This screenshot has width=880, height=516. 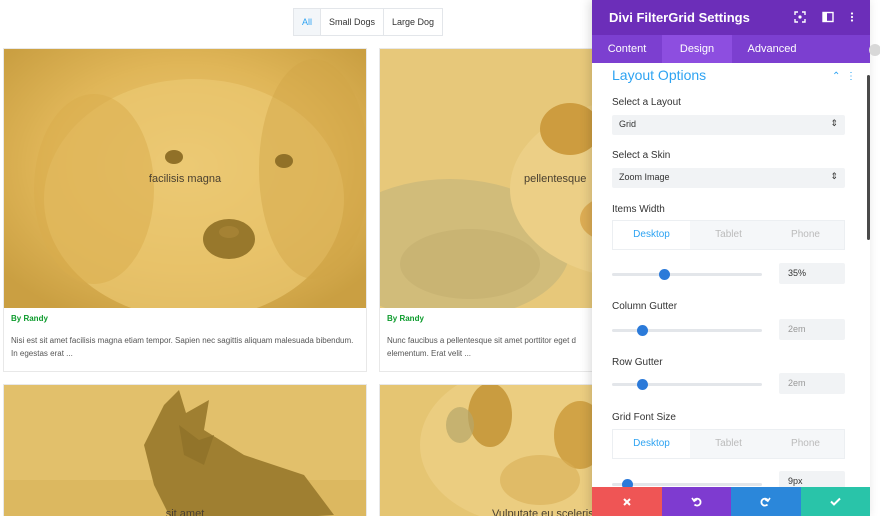 What do you see at coordinates (628, 124) in the screenshot?
I see `layout-select-value: Grid` at bounding box center [628, 124].